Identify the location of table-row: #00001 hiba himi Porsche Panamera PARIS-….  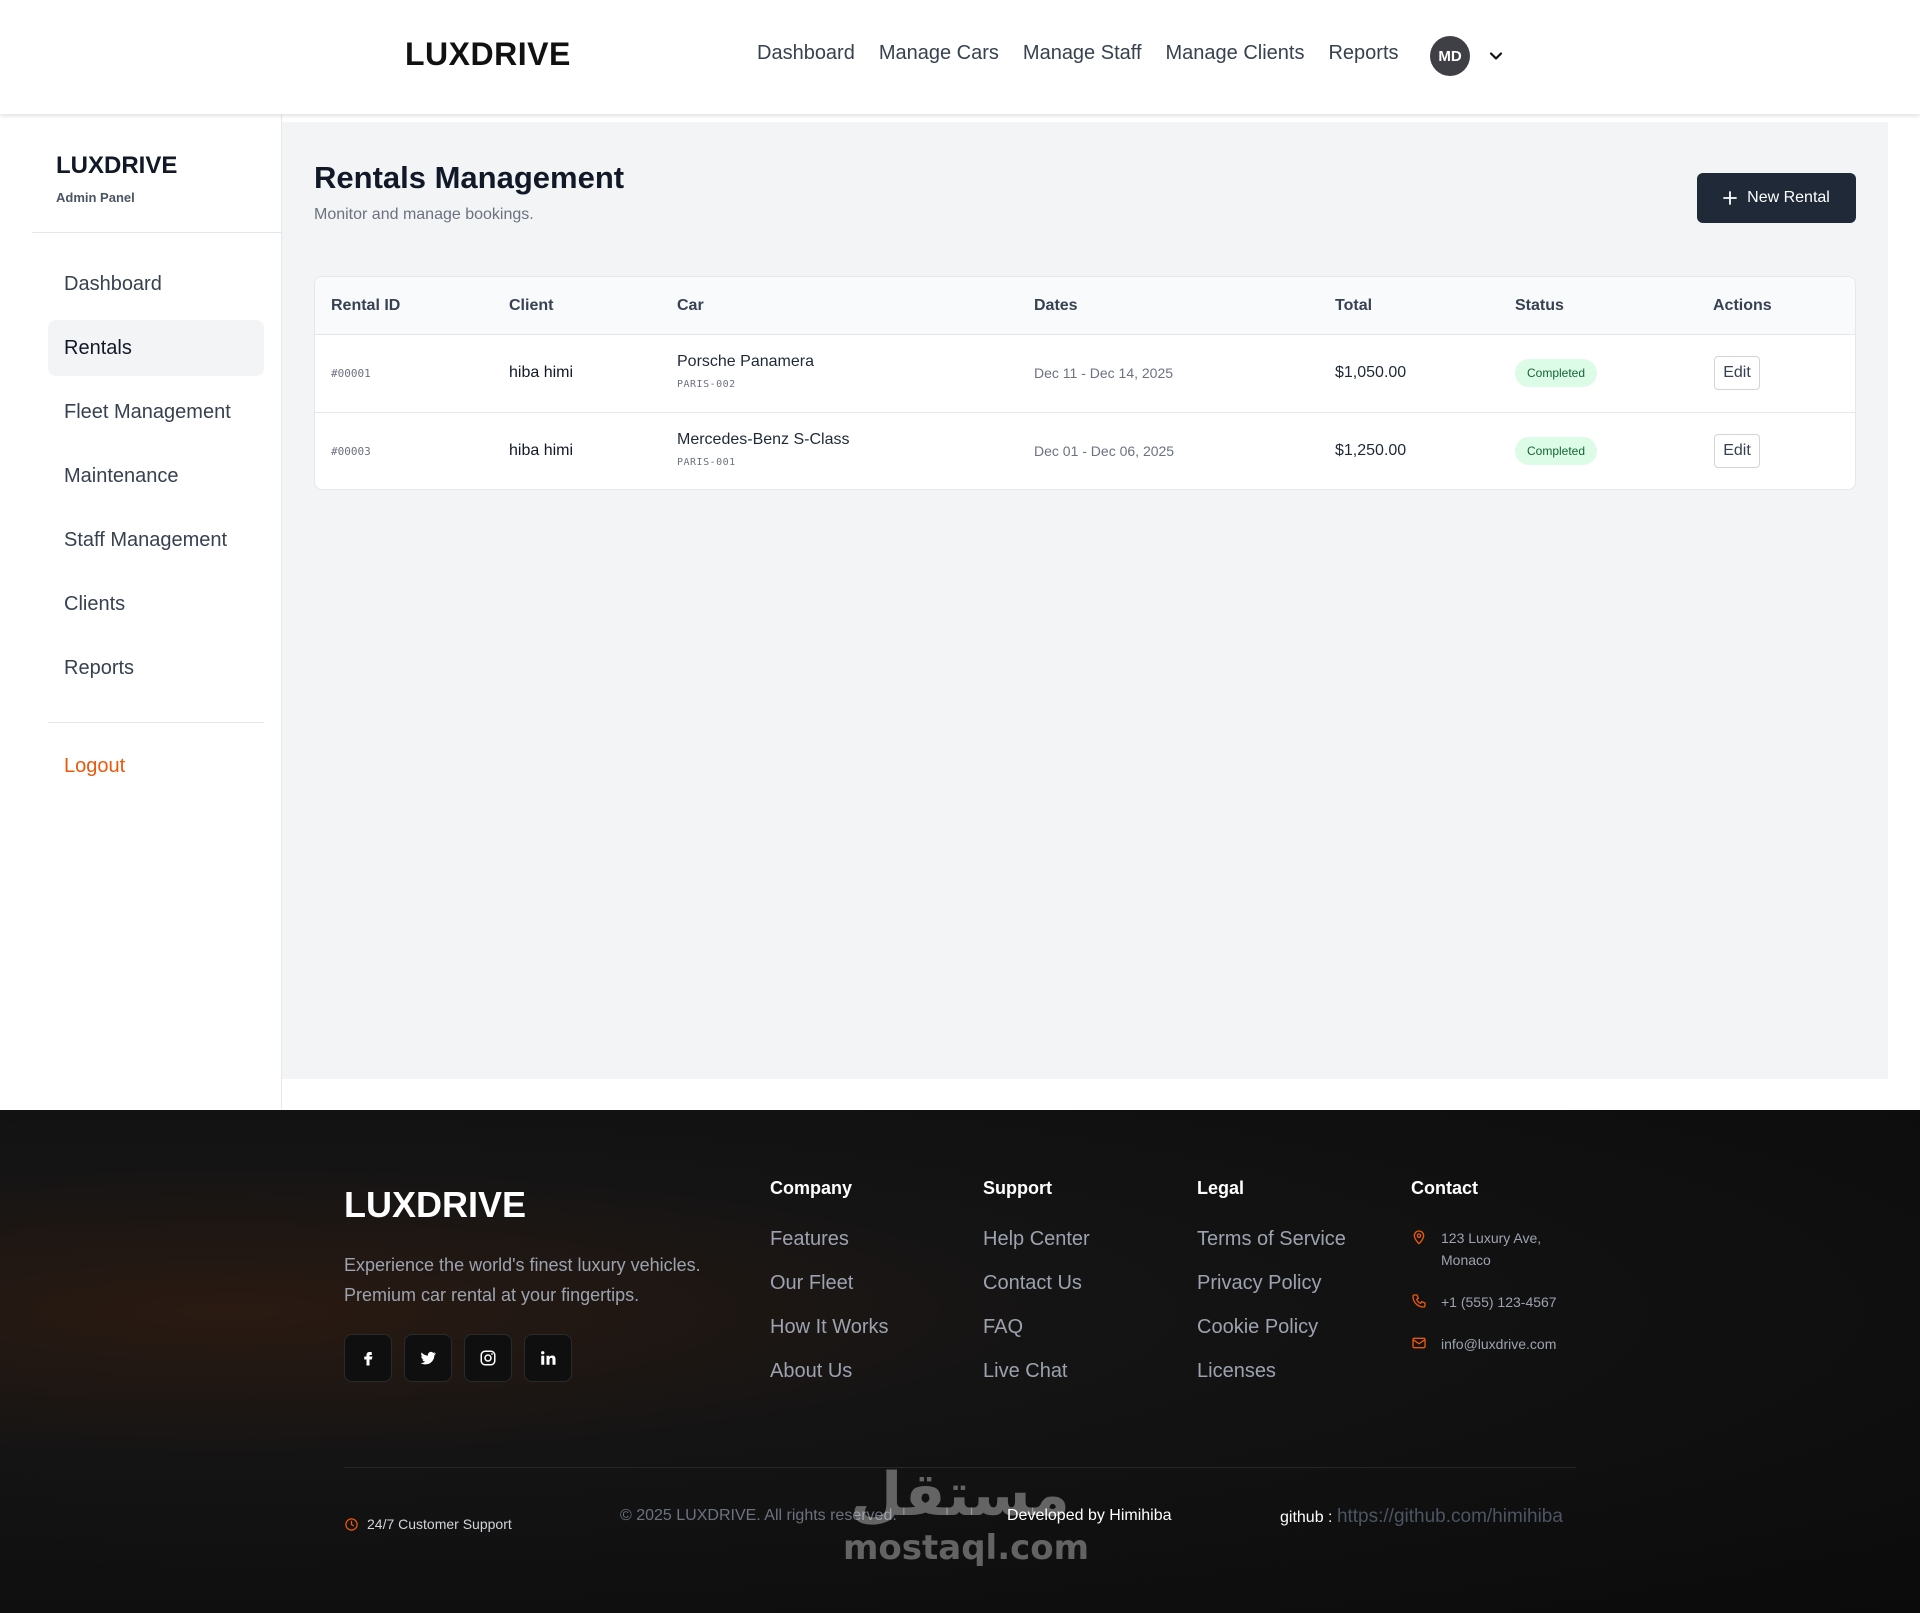
(1085, 374).